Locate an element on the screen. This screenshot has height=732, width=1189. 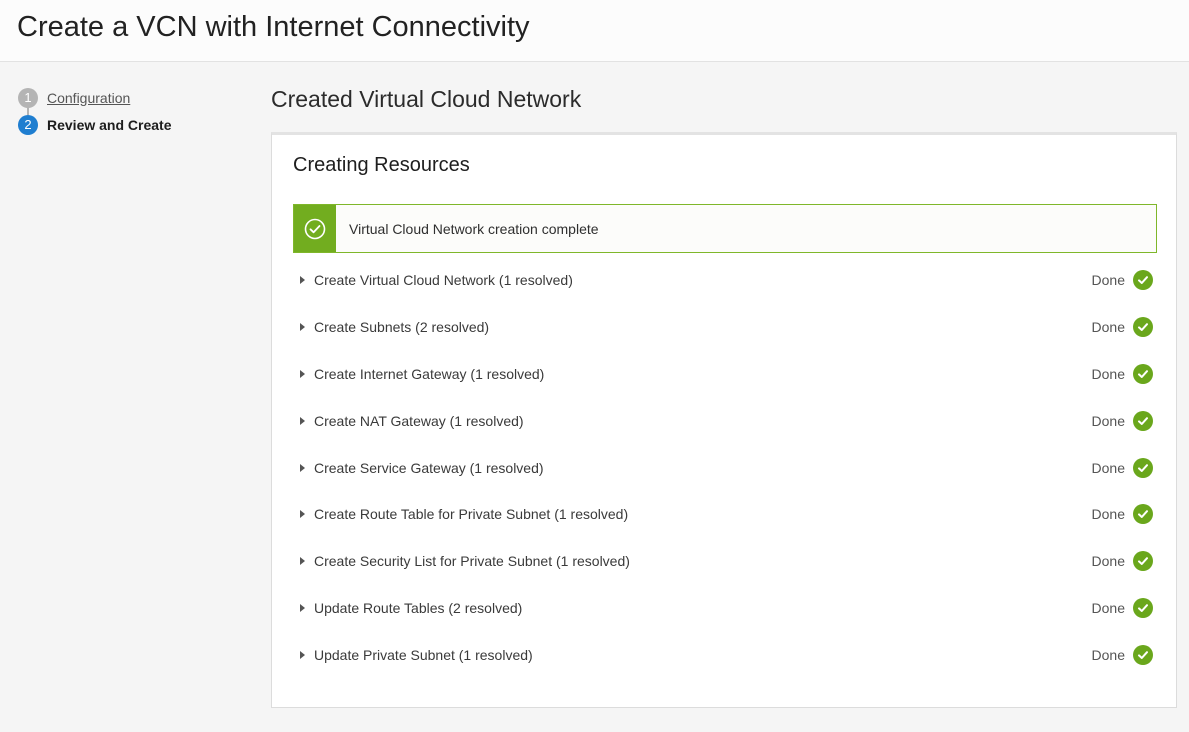
resource-label: Create Internet Gateway (1 resolved) is located at coordinates (429, 373).